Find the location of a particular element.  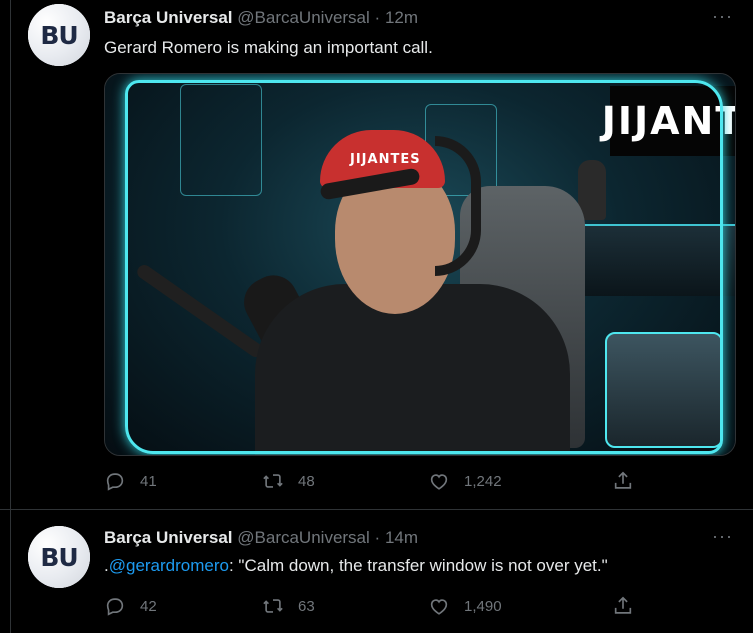

timestamp: 12m is located at coordinates (401, 17).